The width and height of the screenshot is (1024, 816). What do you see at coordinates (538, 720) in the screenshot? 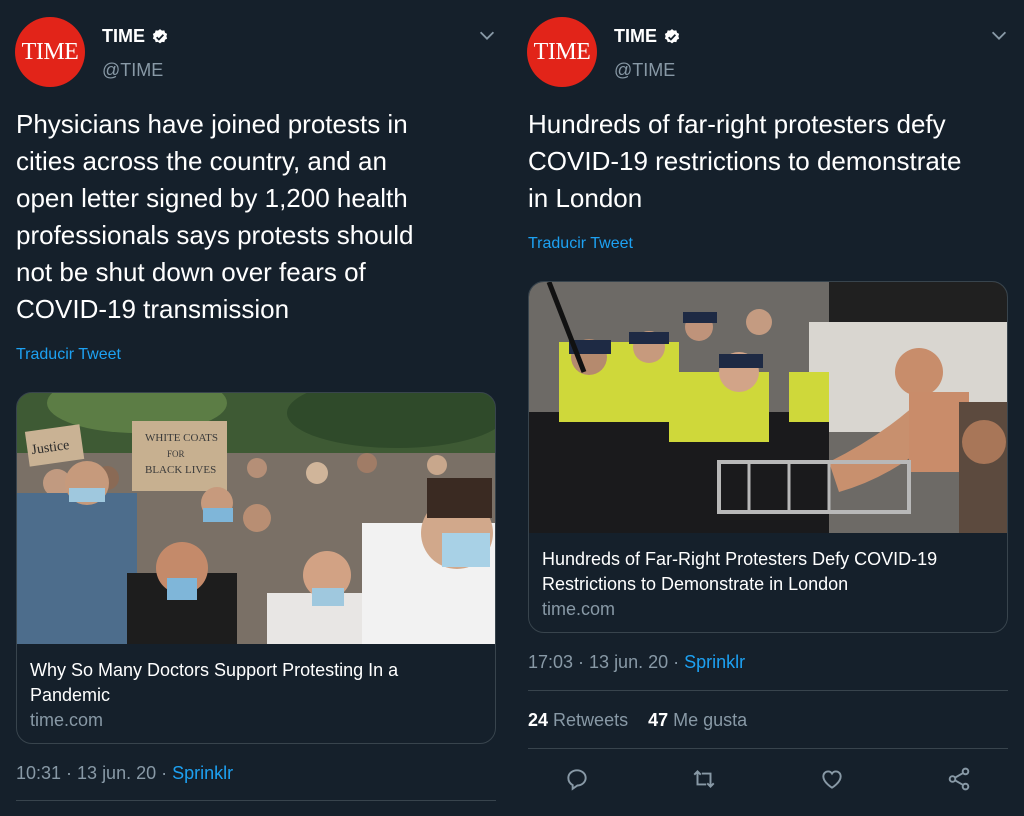
I see `retweets-count: 24` at bounding box center [538, 720].